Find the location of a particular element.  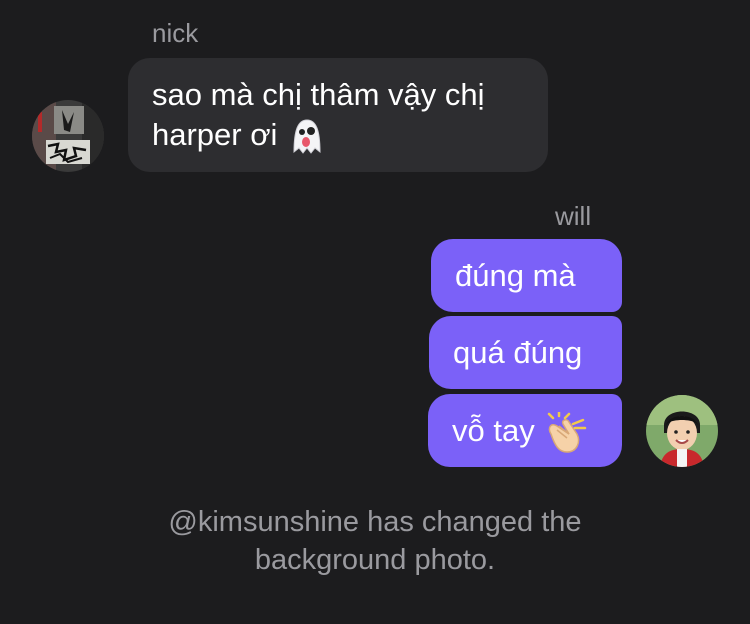

ghost-emoji-icon is located at coordinates (307, 136).